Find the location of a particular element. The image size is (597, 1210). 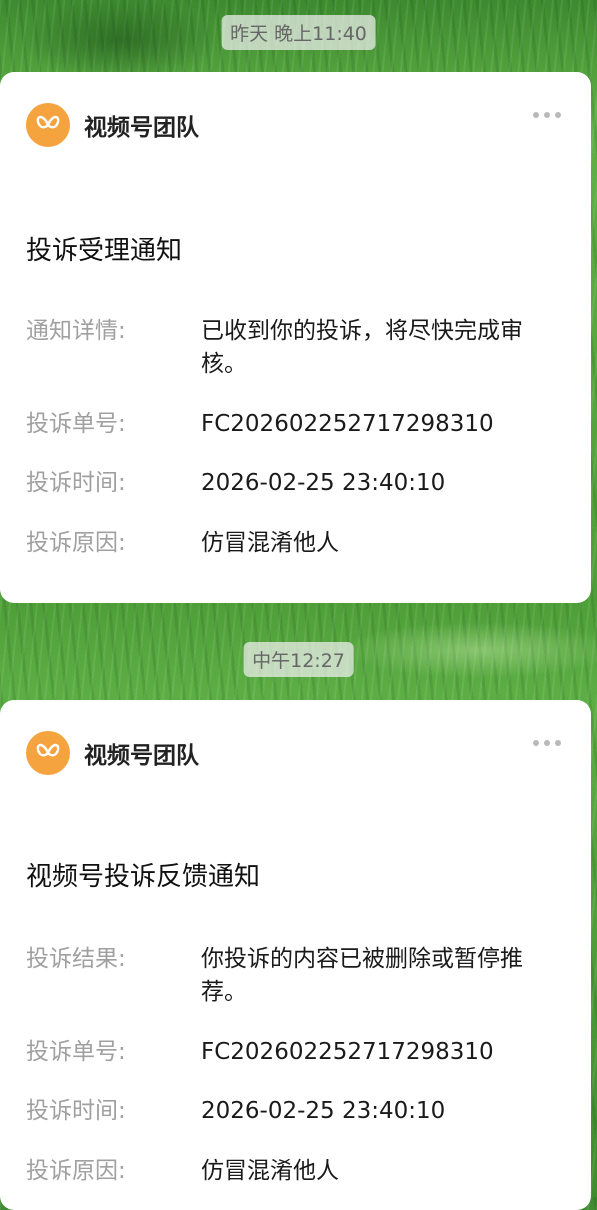

detail-row: 投诉单号: FC202602252717298310 is located at coordinates (296, 1052).